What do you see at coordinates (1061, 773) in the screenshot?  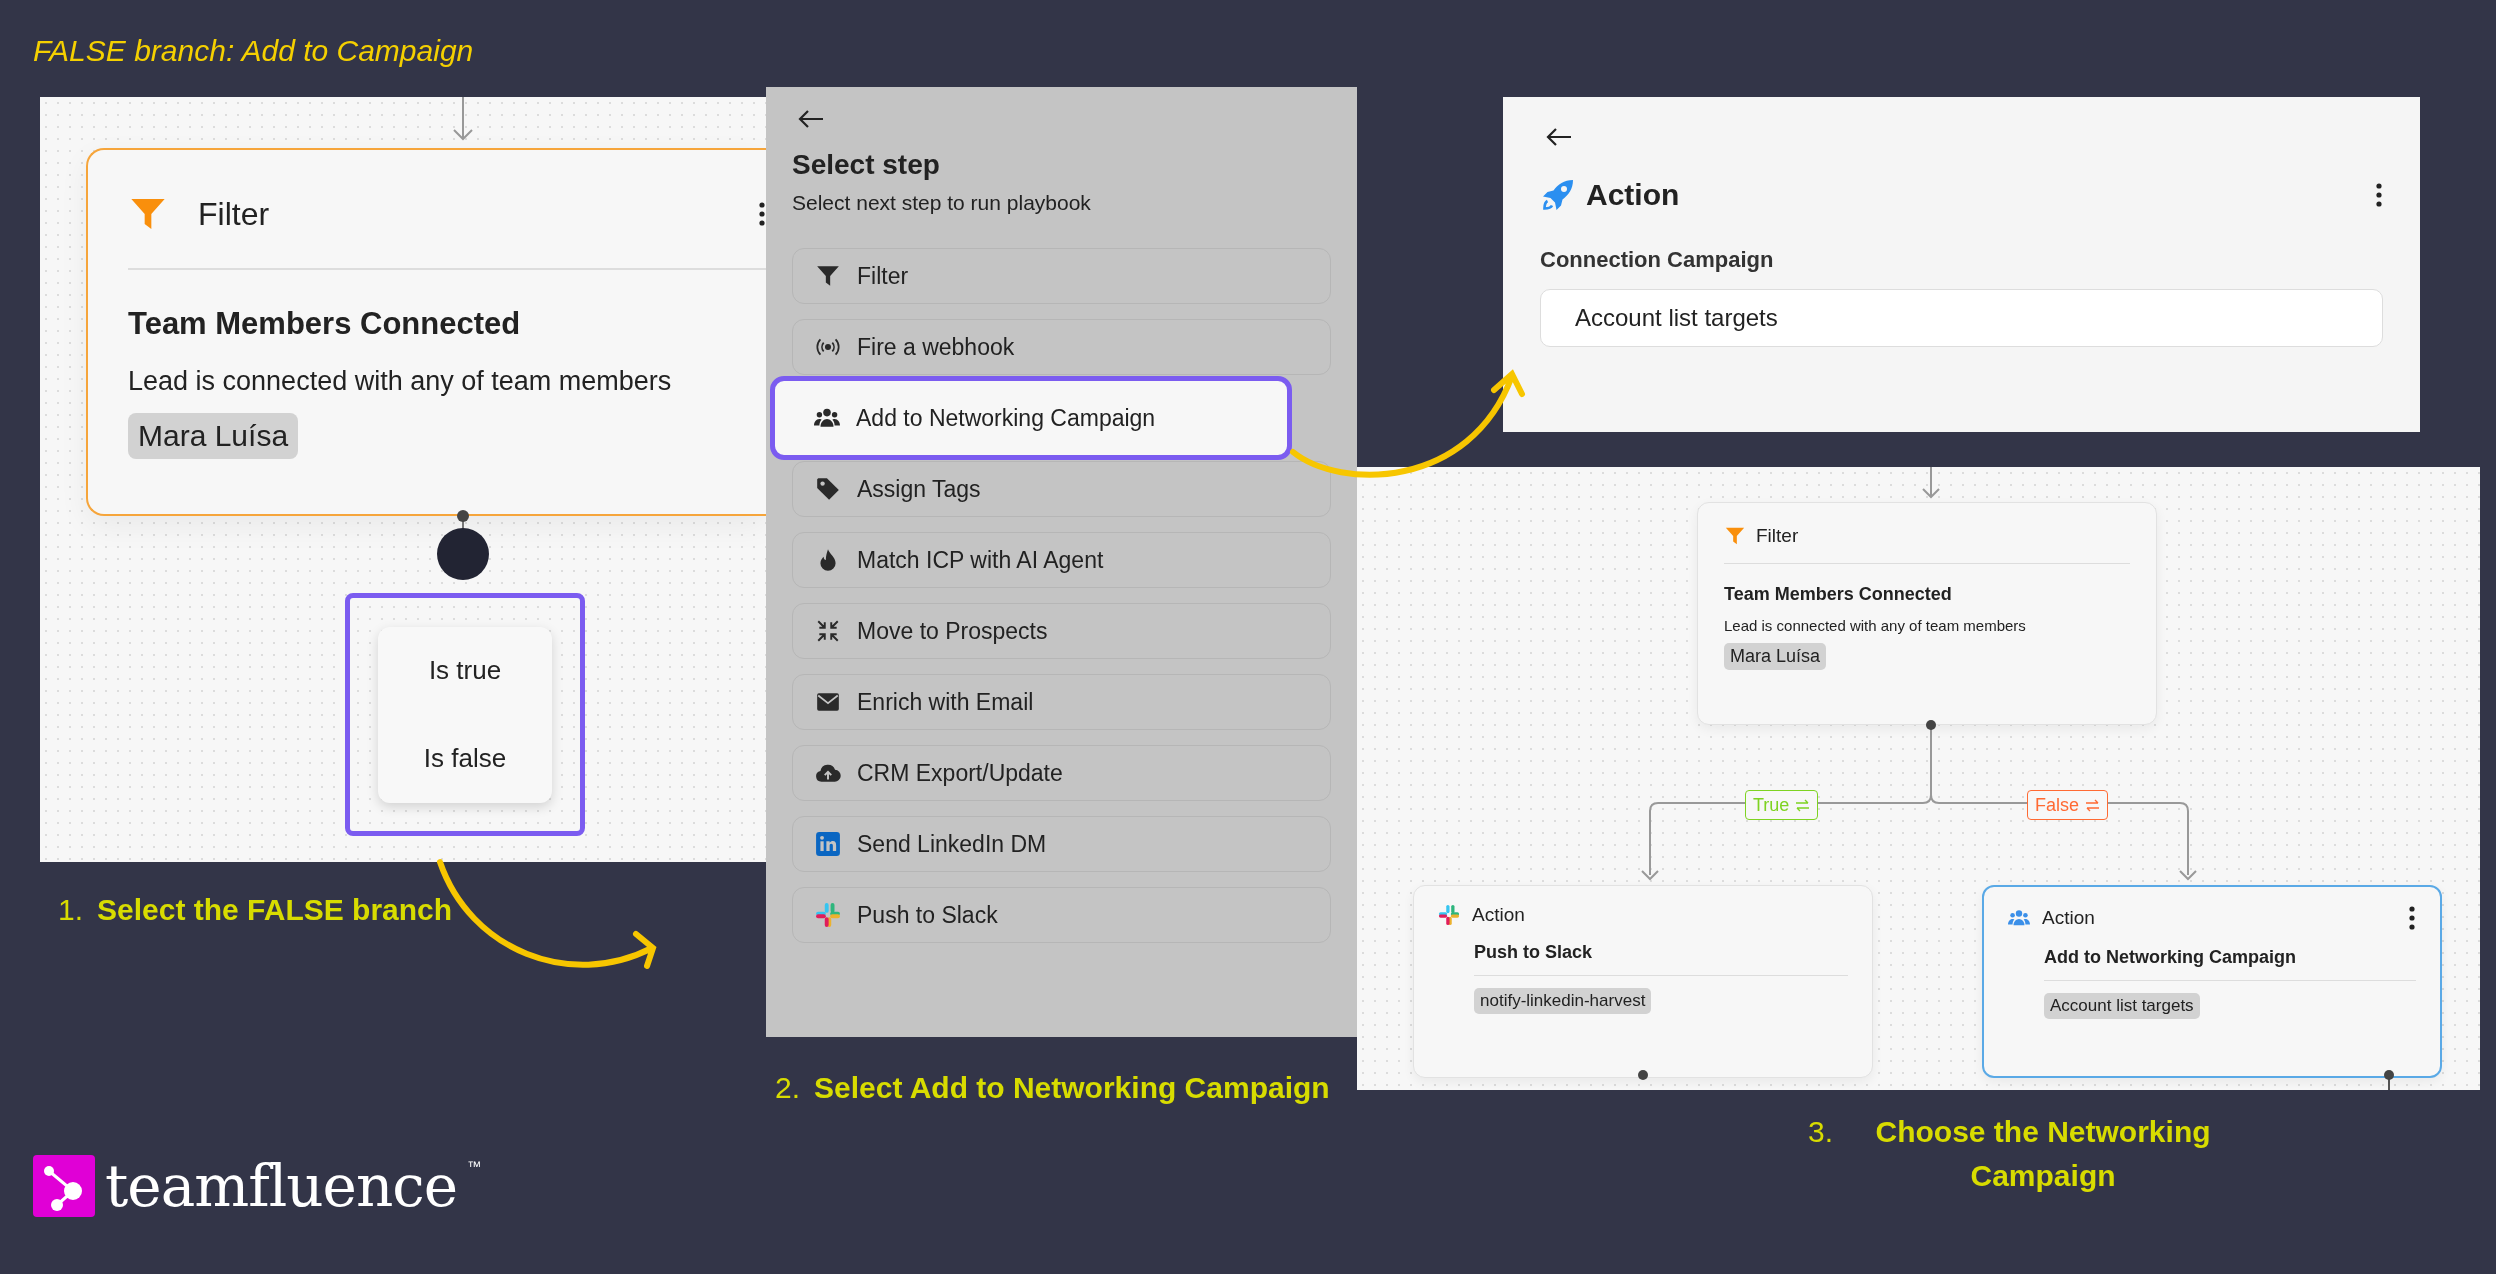 I see `step-option: CRM Export/Update` at bounding box center [1061, 773].